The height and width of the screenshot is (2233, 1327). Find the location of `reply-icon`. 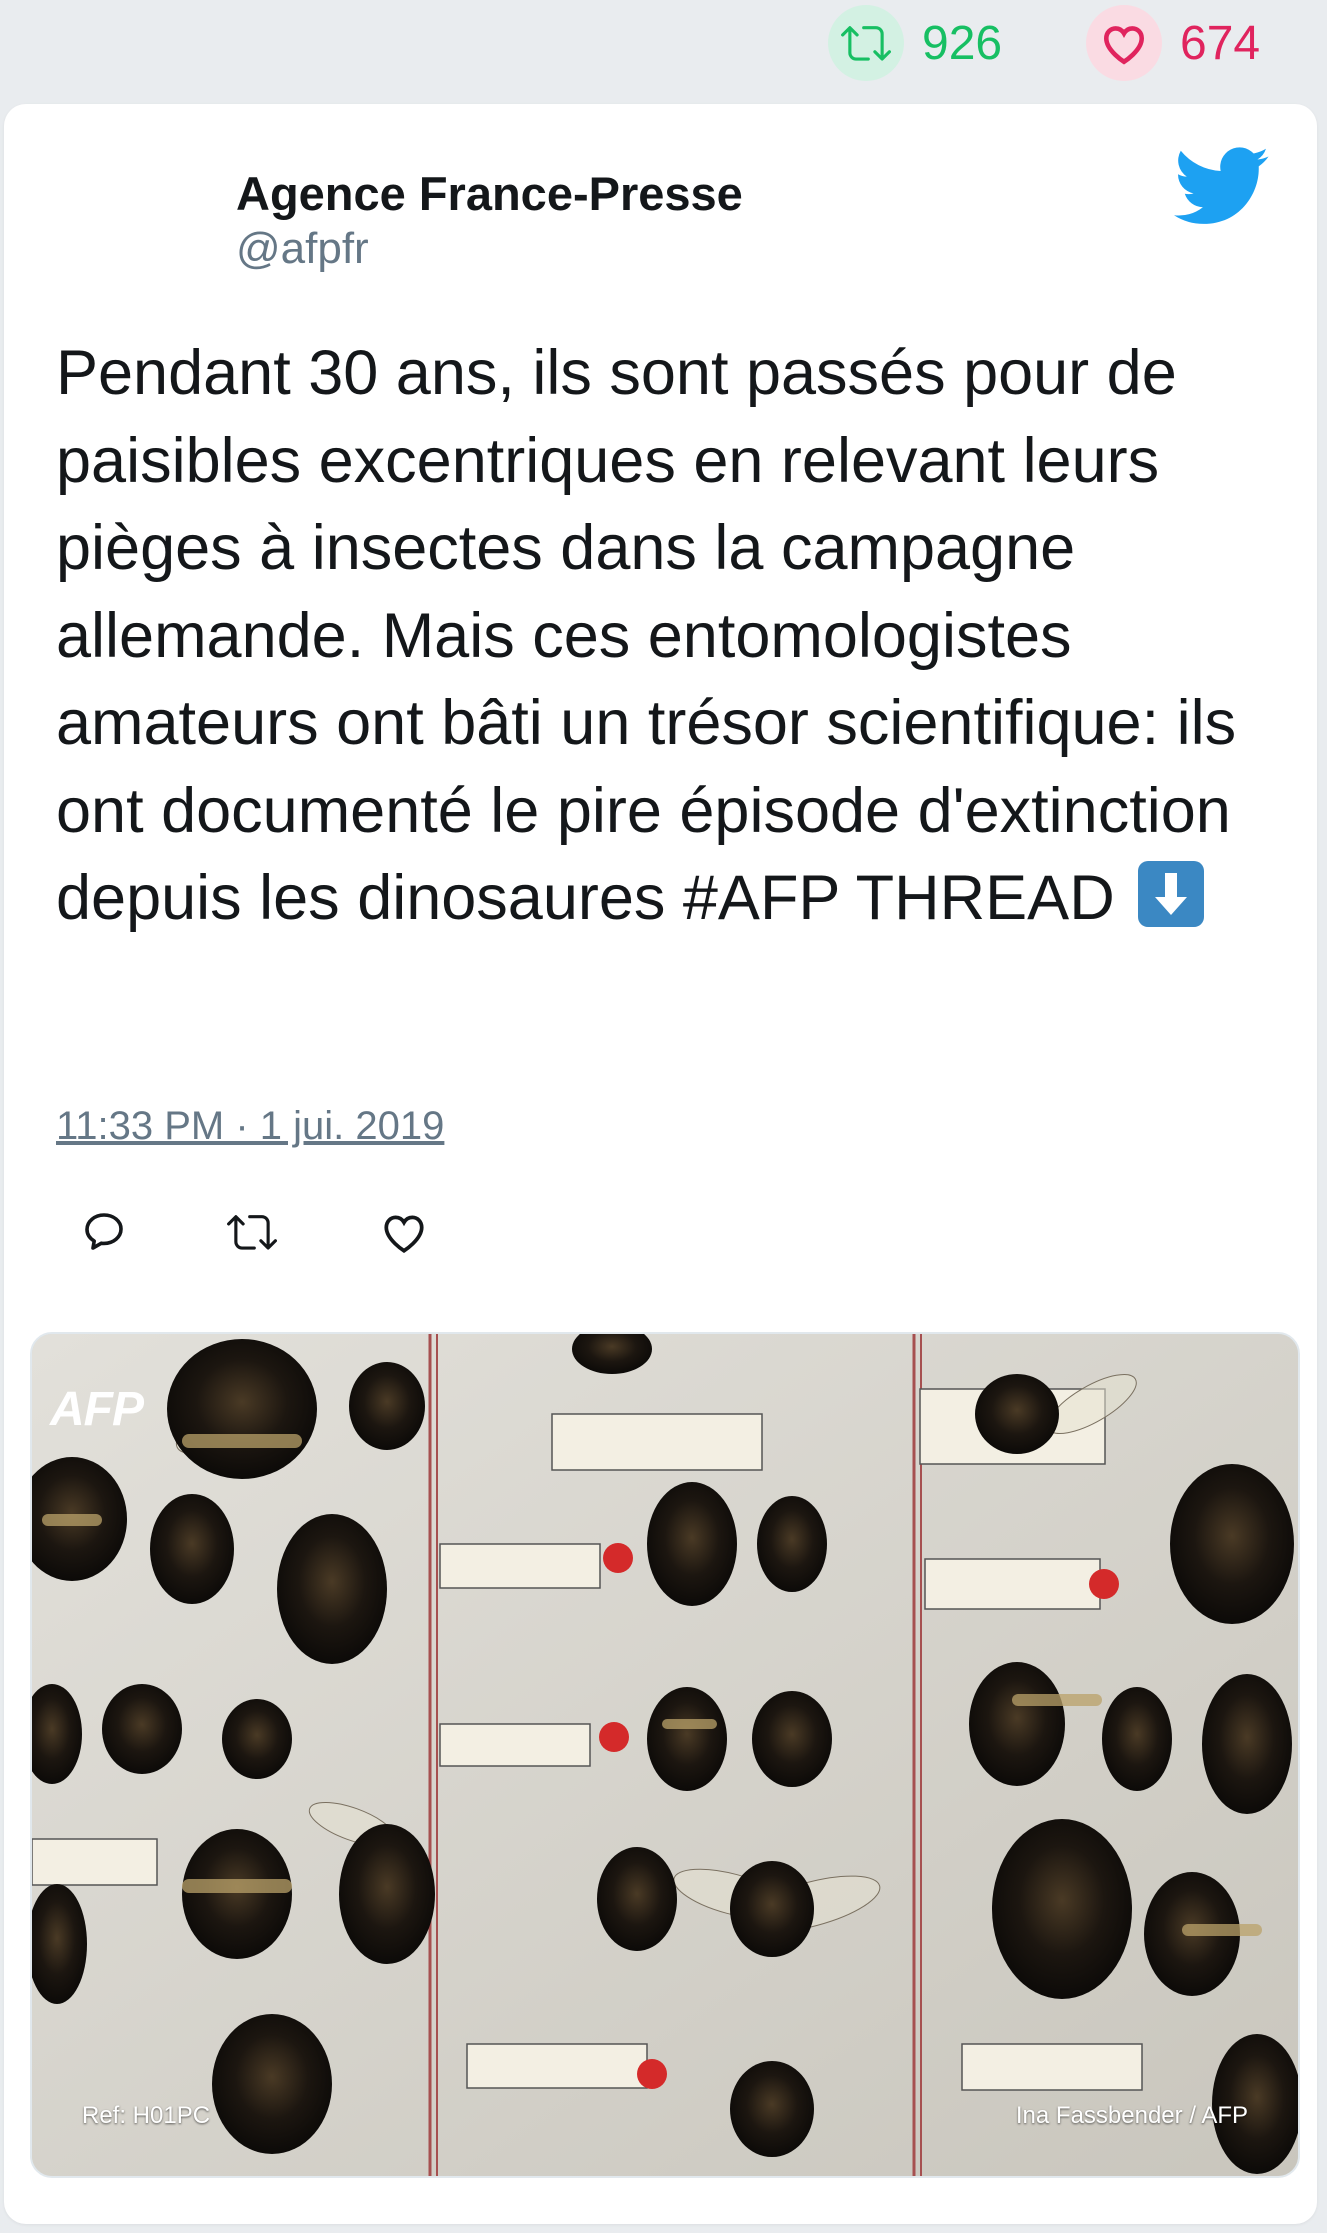

reply-icon is located at coordinates (104, 1231).